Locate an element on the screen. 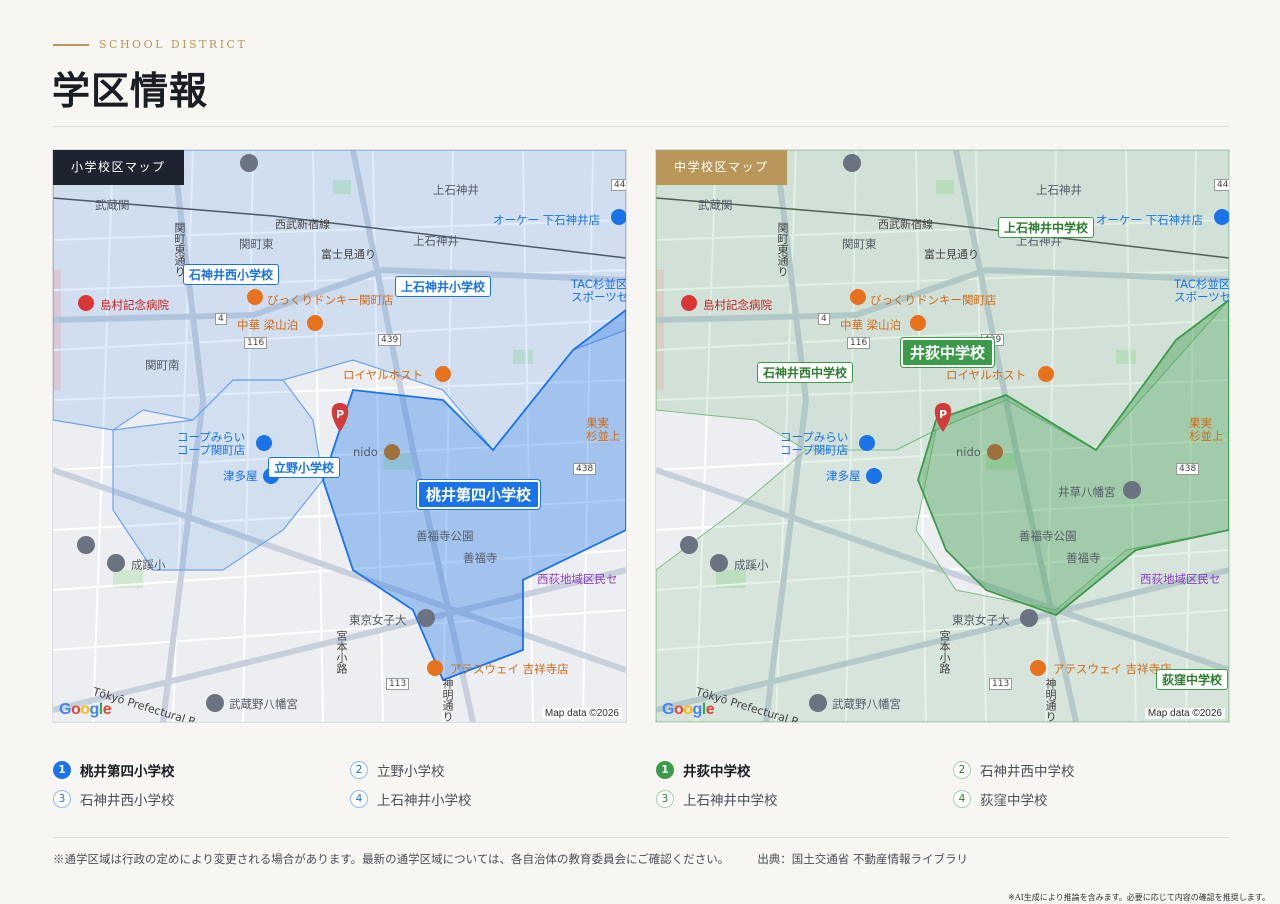 The height and width of the screenshot is (904, 1280). junior-map-tag: 中学校区マップ is located at coordinates (721, 167).